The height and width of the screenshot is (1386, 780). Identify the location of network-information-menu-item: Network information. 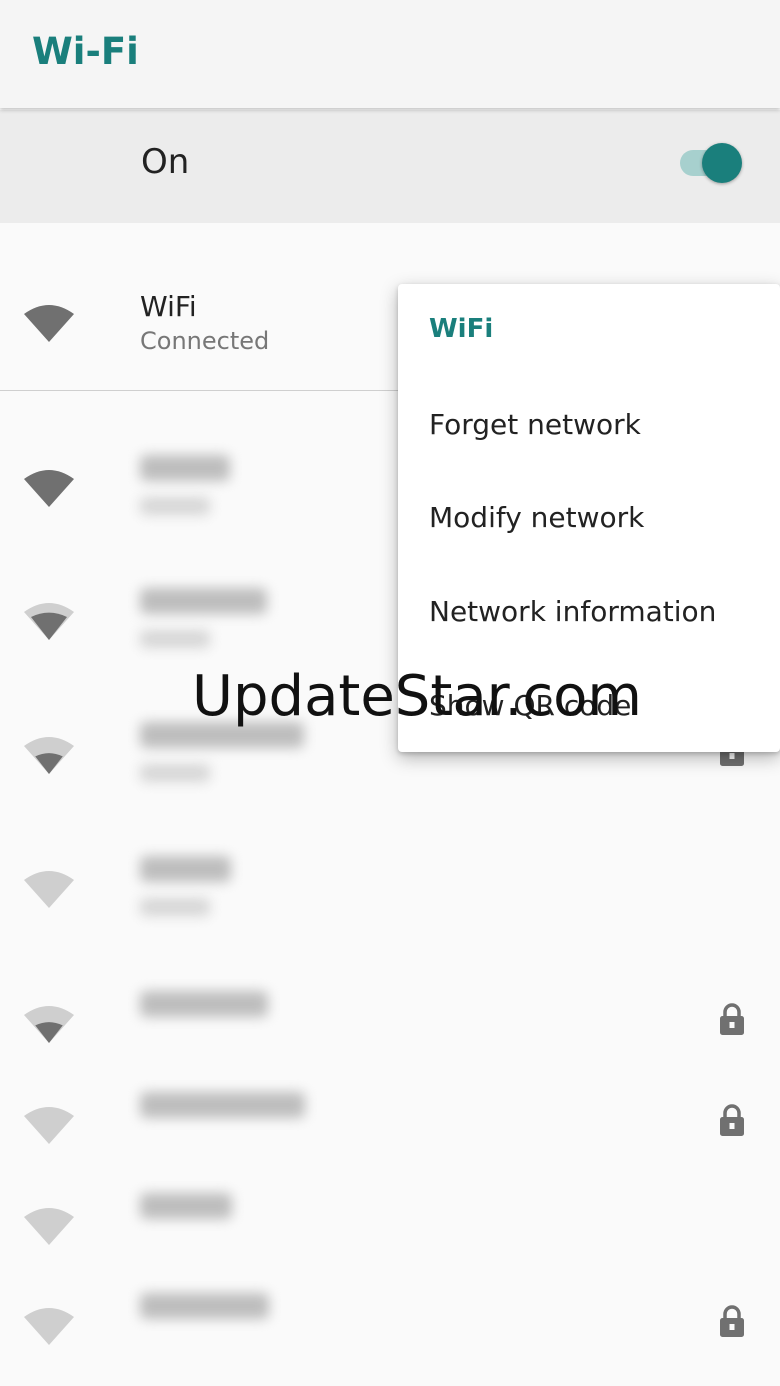
(572, 611).